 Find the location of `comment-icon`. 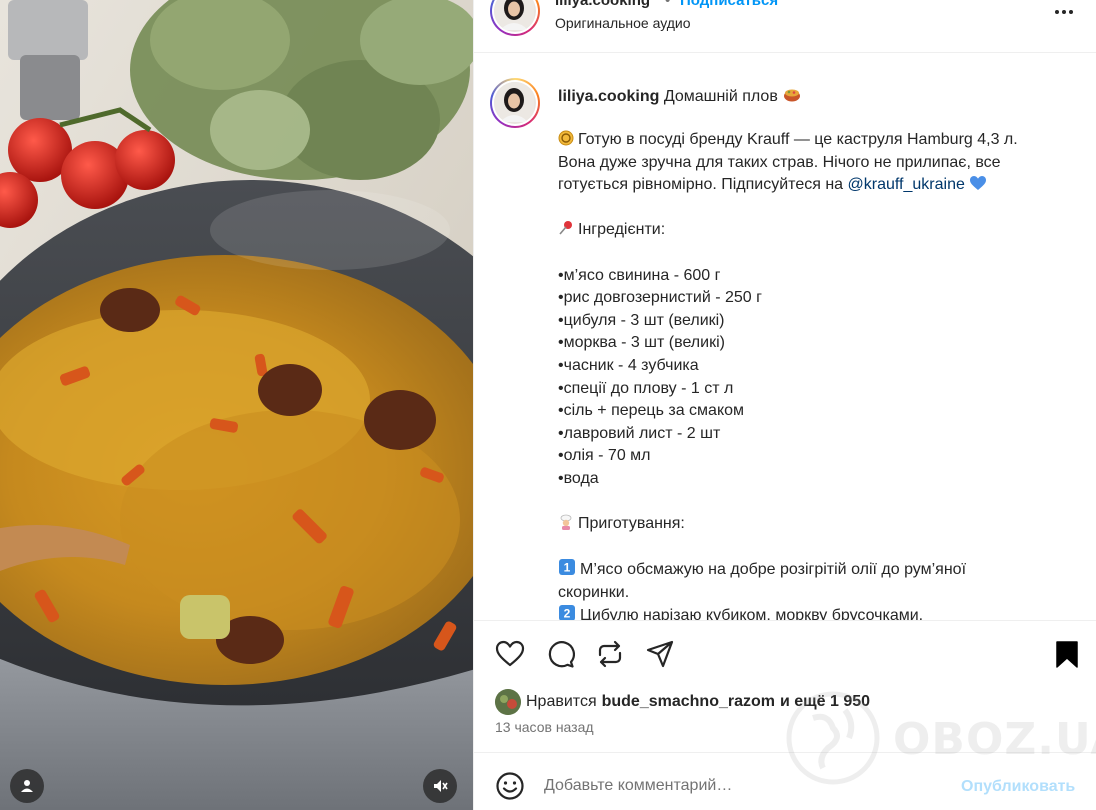

comment-icon is located at coordinates (560, 654).